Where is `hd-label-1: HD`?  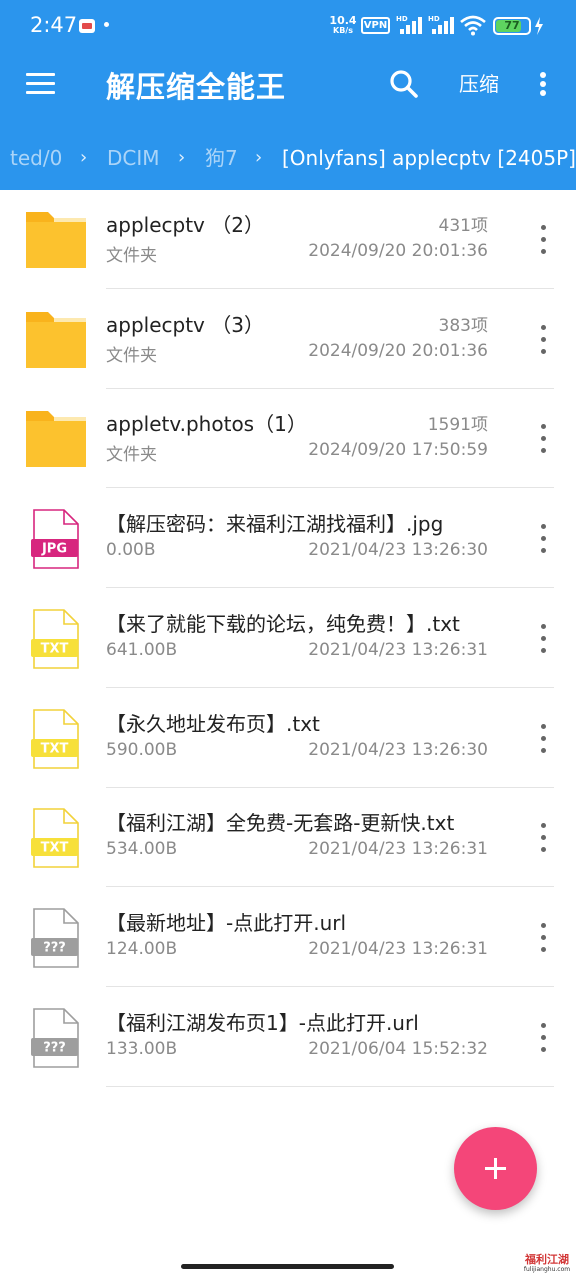 hd-label-1: HD is located at coordinates (402, 19).